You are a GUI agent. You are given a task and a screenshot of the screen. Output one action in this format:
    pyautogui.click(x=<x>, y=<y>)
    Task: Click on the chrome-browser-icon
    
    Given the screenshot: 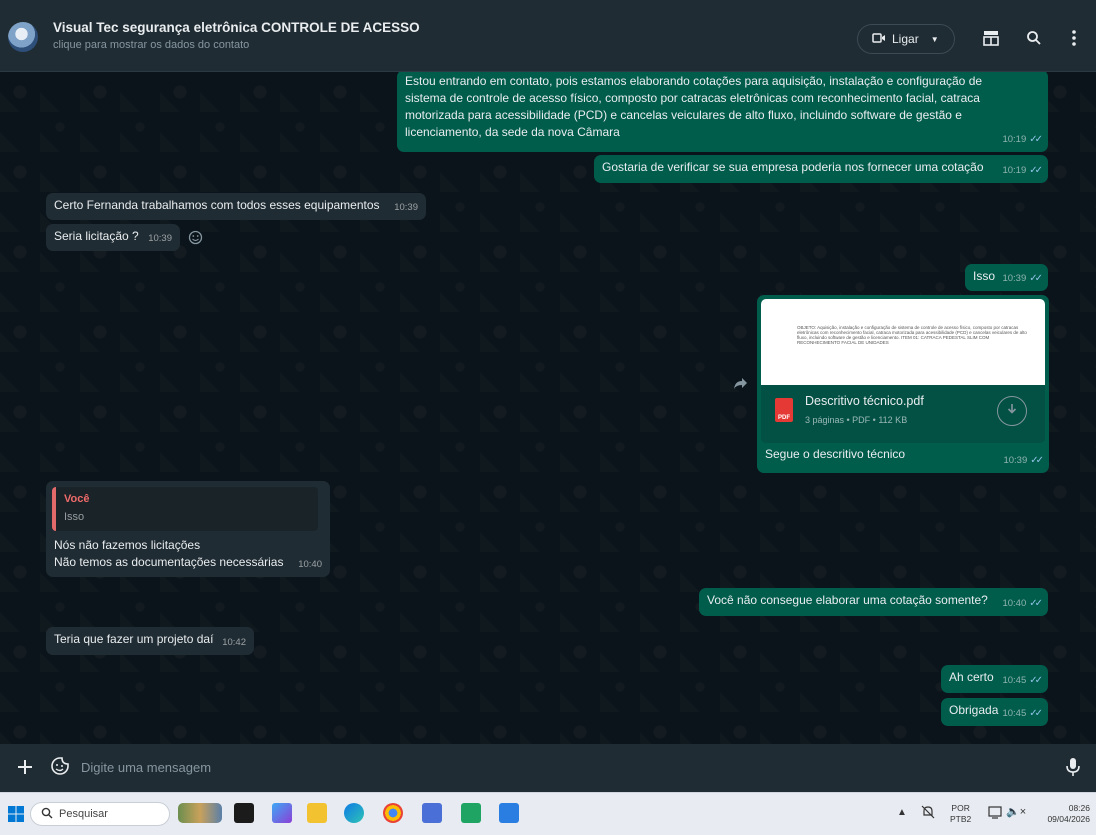 What is the action you would take?
    pyautogui.click(x=393, y=813)
    